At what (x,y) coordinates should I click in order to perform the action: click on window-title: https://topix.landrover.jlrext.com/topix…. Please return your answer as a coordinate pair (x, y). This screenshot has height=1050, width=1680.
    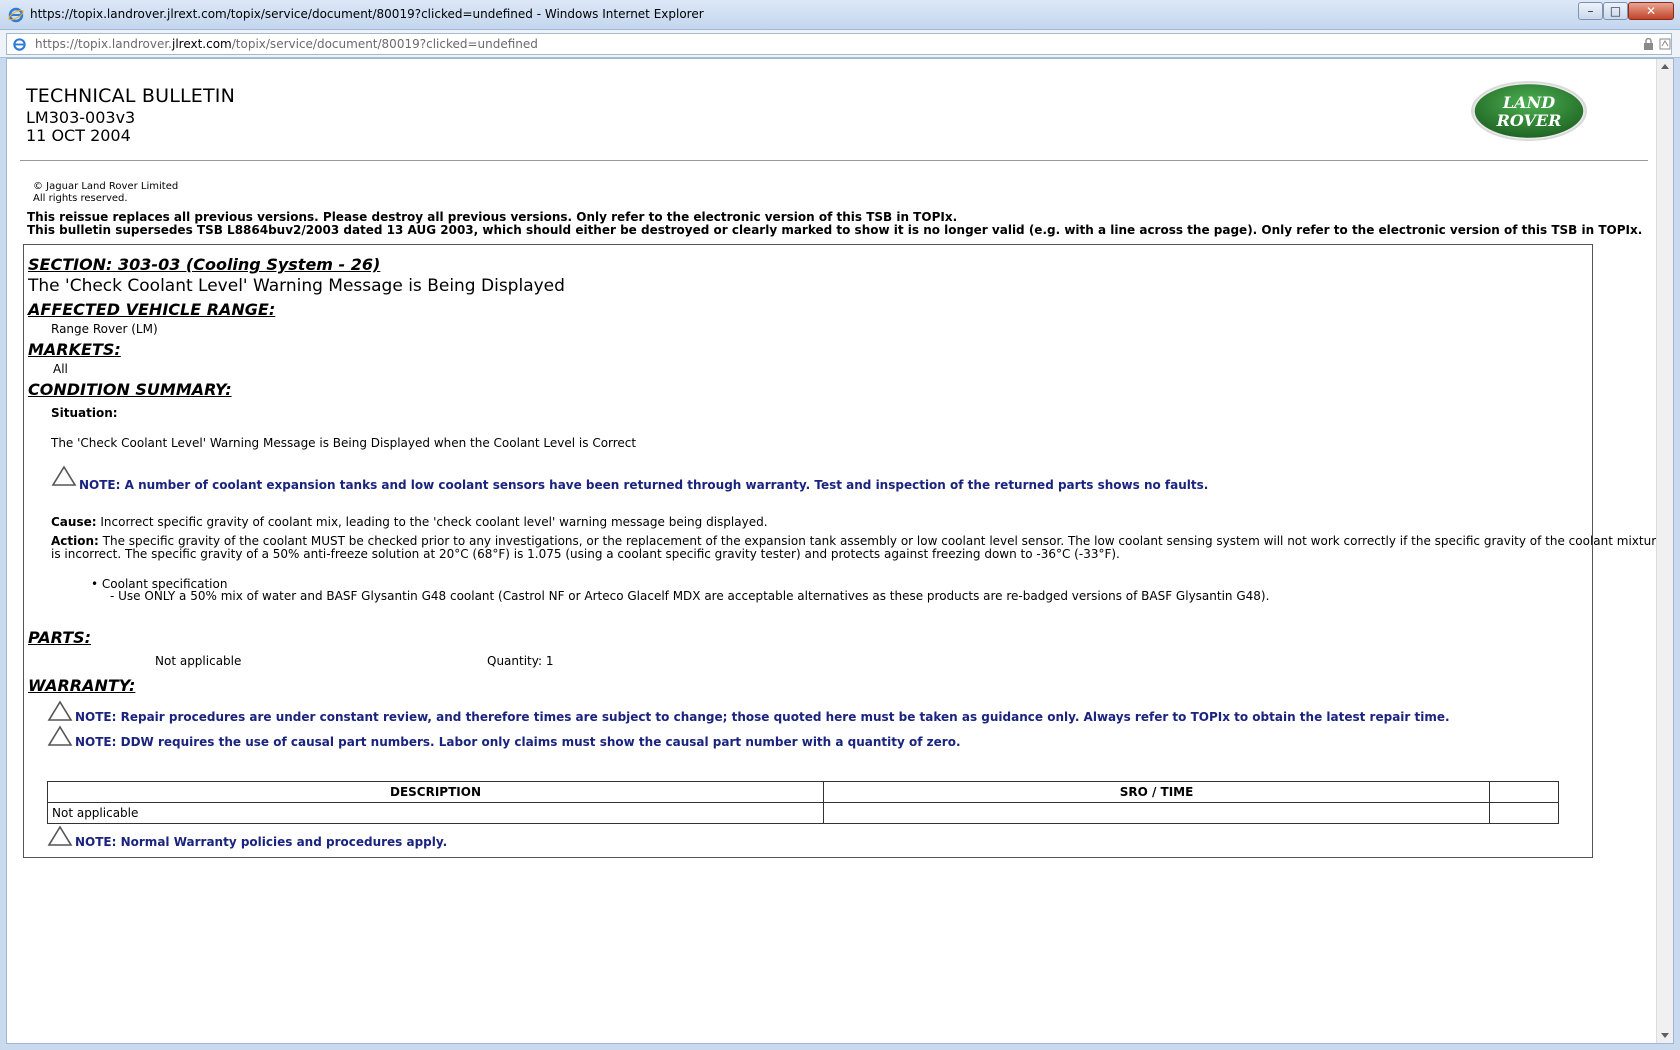
    Looking at the image, I should click on (367, 14).